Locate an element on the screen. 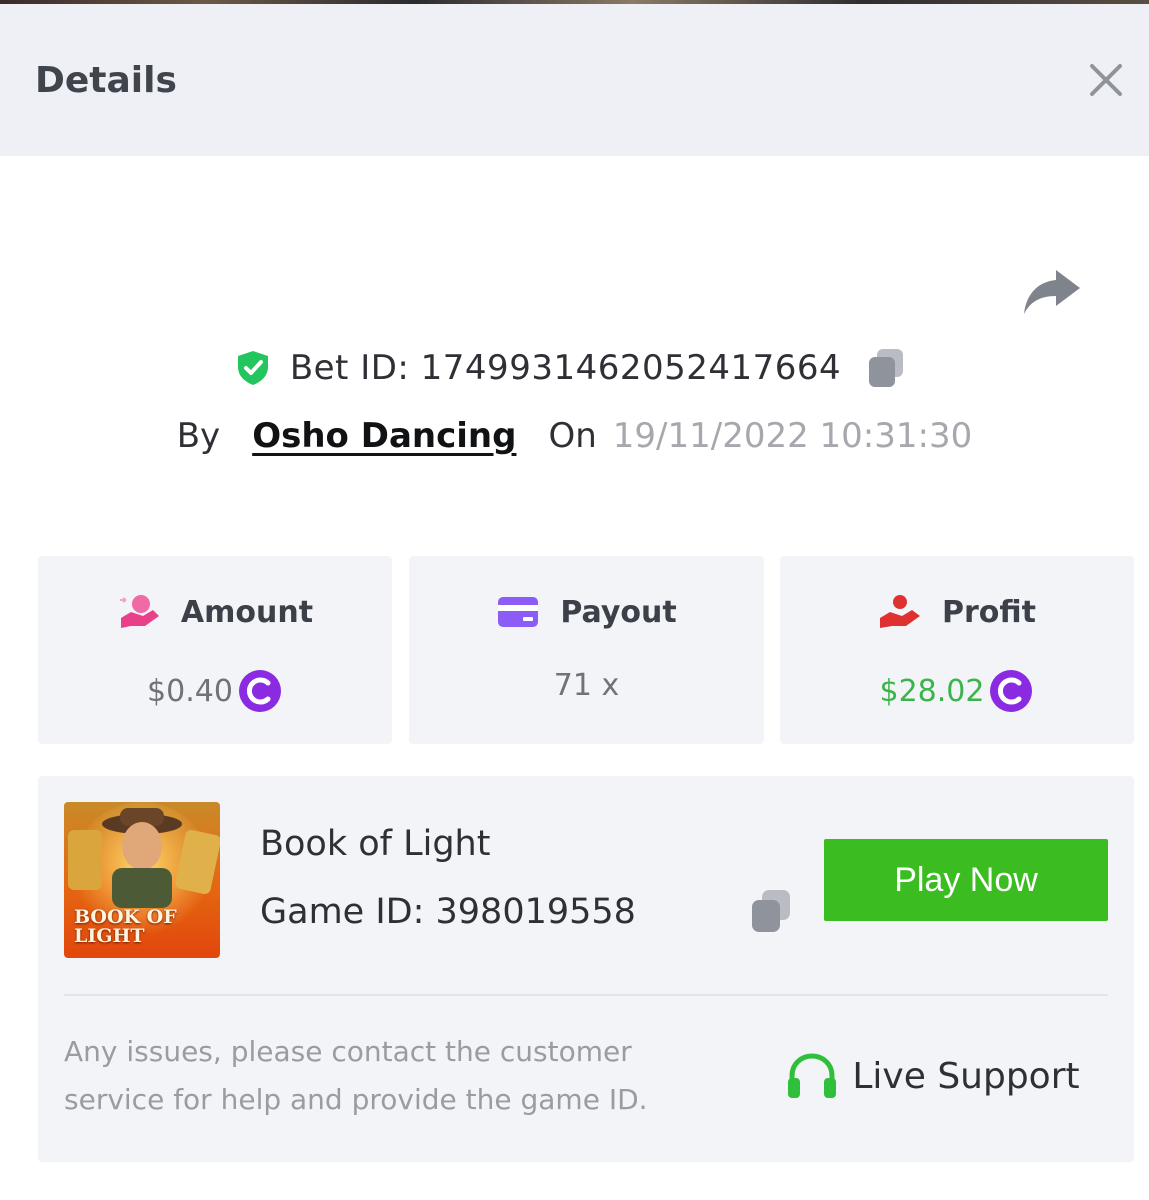  amount-label: Amount is located at coordinates (247, 612).